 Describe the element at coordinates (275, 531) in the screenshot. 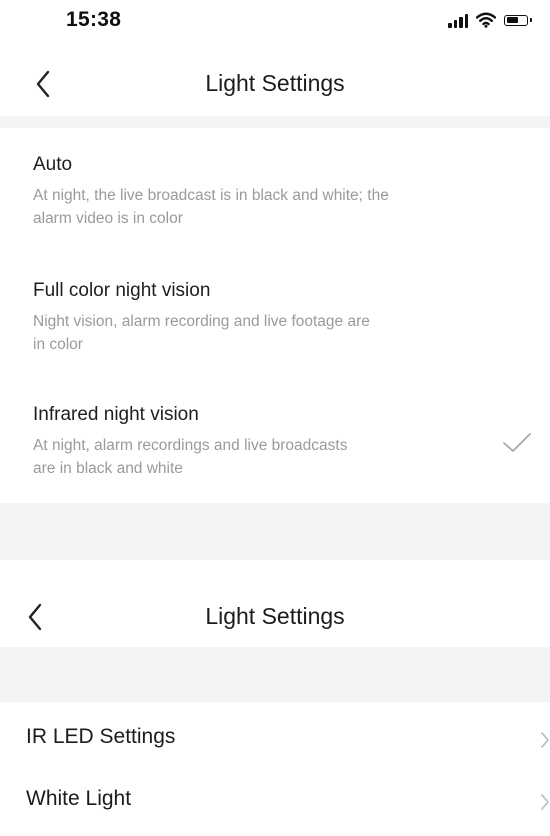

I see `section-gap` at that location.